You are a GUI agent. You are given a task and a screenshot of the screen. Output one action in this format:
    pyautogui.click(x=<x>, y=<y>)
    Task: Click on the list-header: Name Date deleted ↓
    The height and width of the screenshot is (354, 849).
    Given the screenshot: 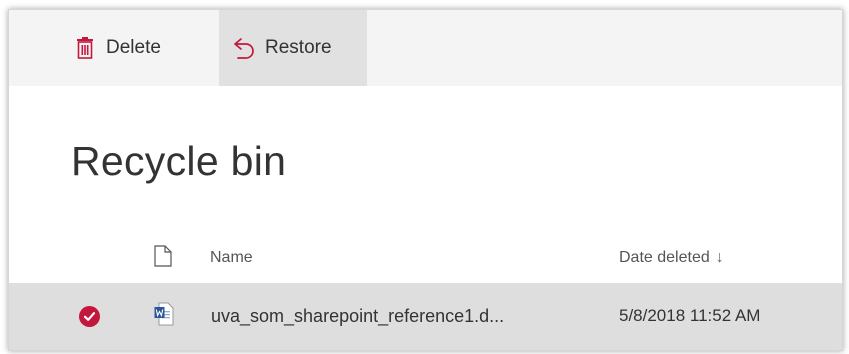 What is the action you would take?
    pyautogui.click(x=425, y=259)
    